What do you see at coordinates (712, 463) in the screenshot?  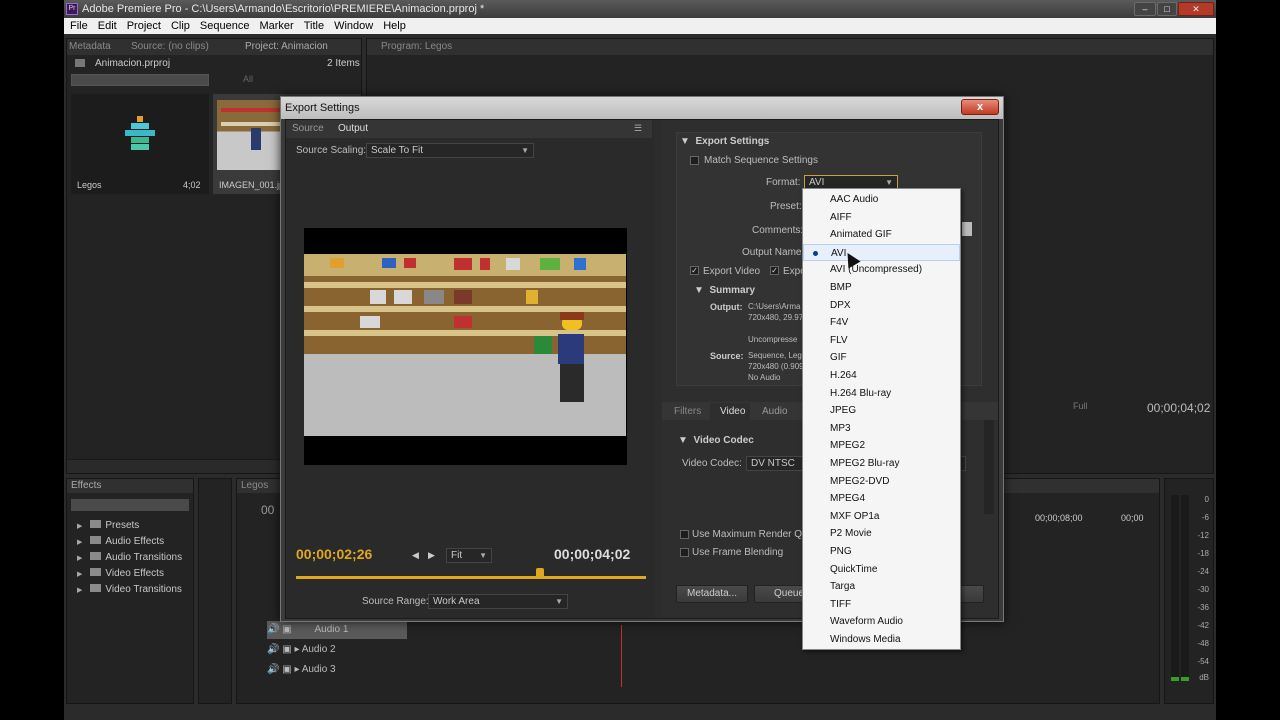 I see `video-codec-label: Video Codec:` at bounding box center [712, 463].